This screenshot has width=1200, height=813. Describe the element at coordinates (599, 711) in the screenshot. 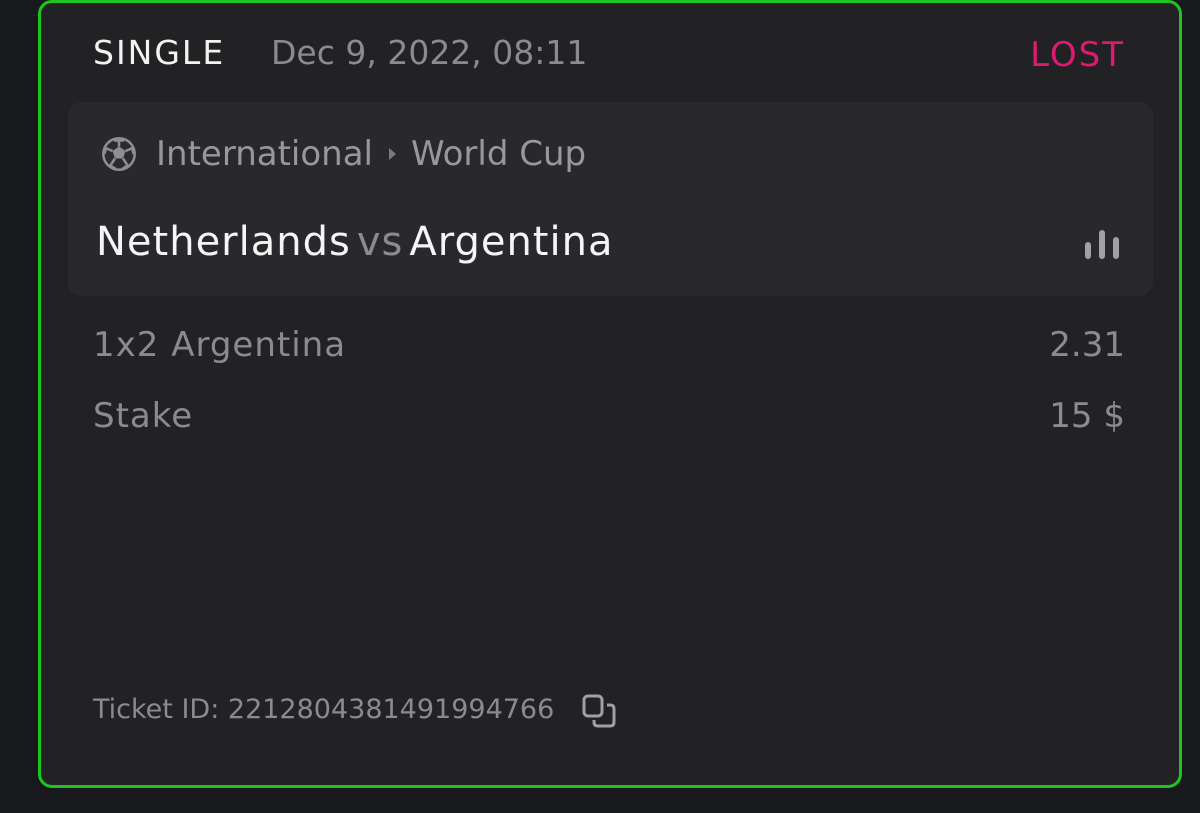

I see `copy-icon` at that location.